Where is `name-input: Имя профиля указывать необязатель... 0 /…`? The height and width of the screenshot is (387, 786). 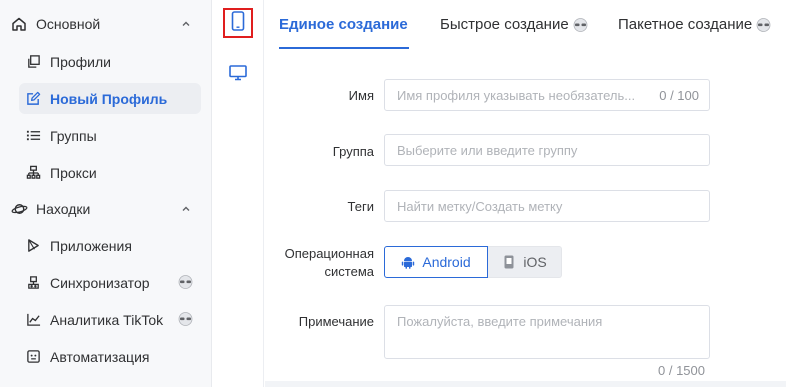
name-input: Имя профиля указывать необязатель... 0 /… is located at coordinates (547, 95).